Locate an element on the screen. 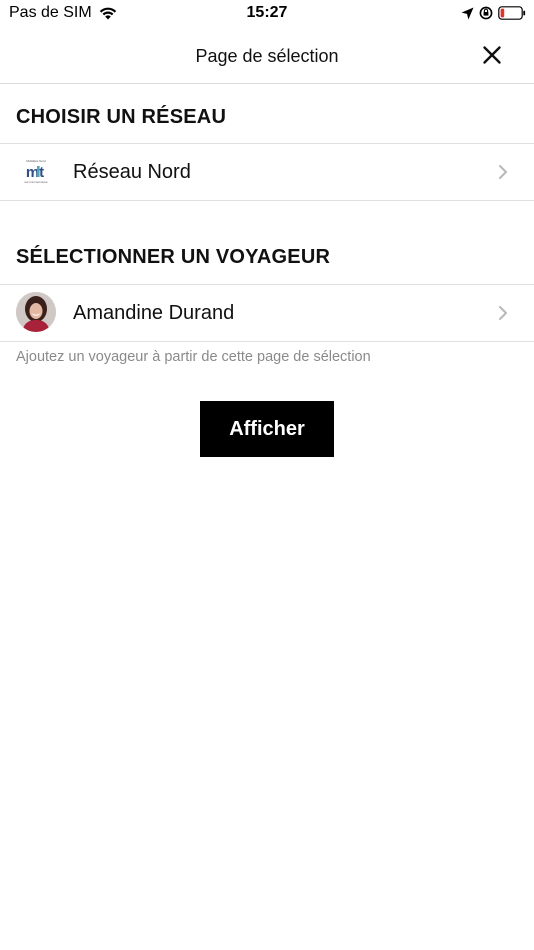 The image size is (534, 950). rotation-lock-icon is located at coordinates (486, 13).